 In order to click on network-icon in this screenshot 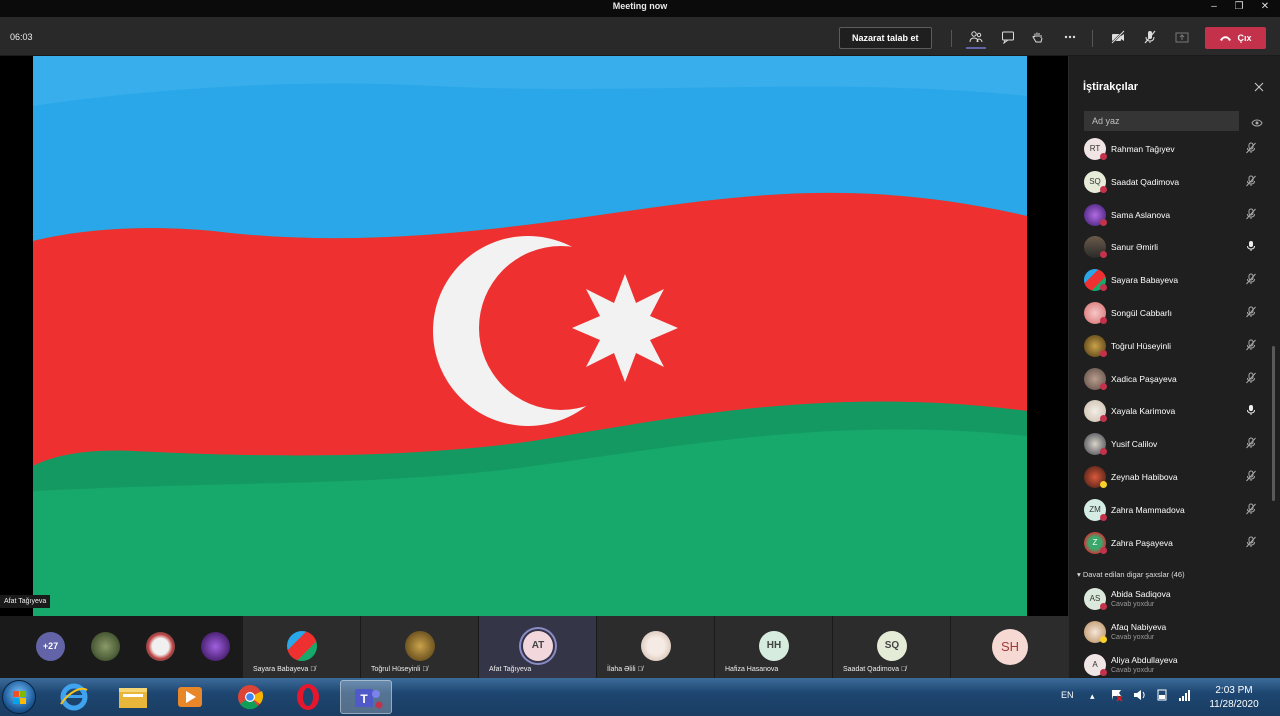, I will do `click(1185, 696)`.